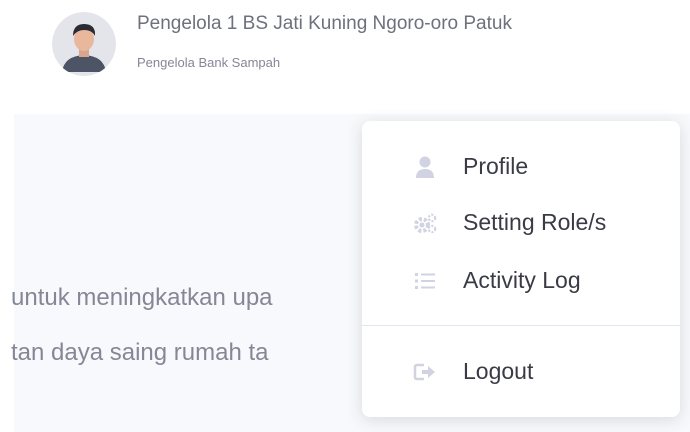  Describe the element at coordinates (209, 62) in the screenshot. I see `user-role: Pengelola Bank Sampah` at that location.